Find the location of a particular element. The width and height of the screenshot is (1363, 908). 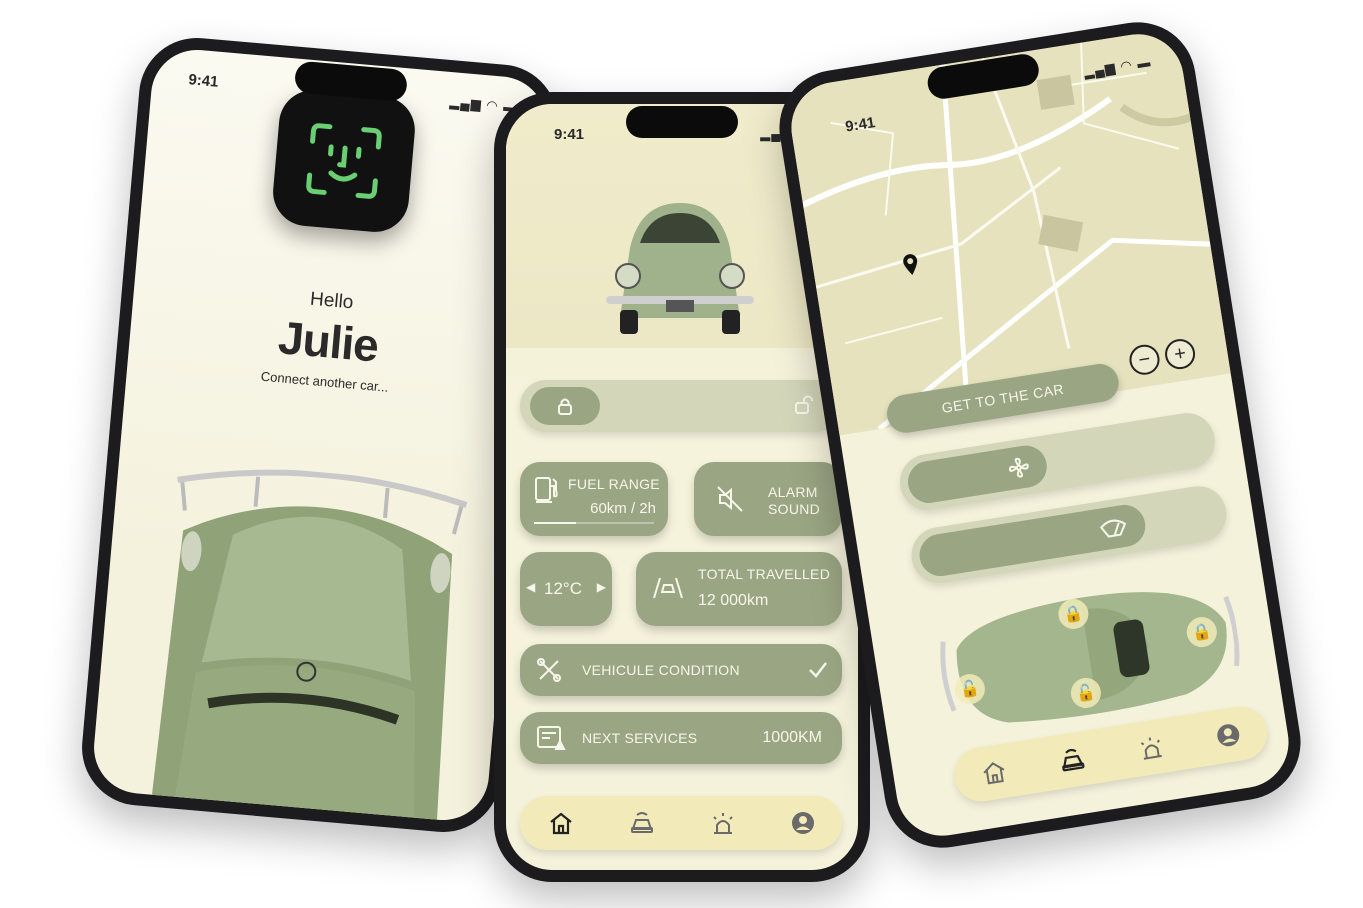

next-services-label: NEXT SERVICES is located at coordinates (640, 738).